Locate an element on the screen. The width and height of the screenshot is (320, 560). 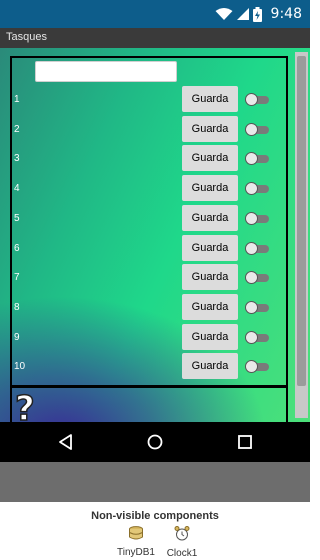
signal-icon is located at coordinates (243, 14).